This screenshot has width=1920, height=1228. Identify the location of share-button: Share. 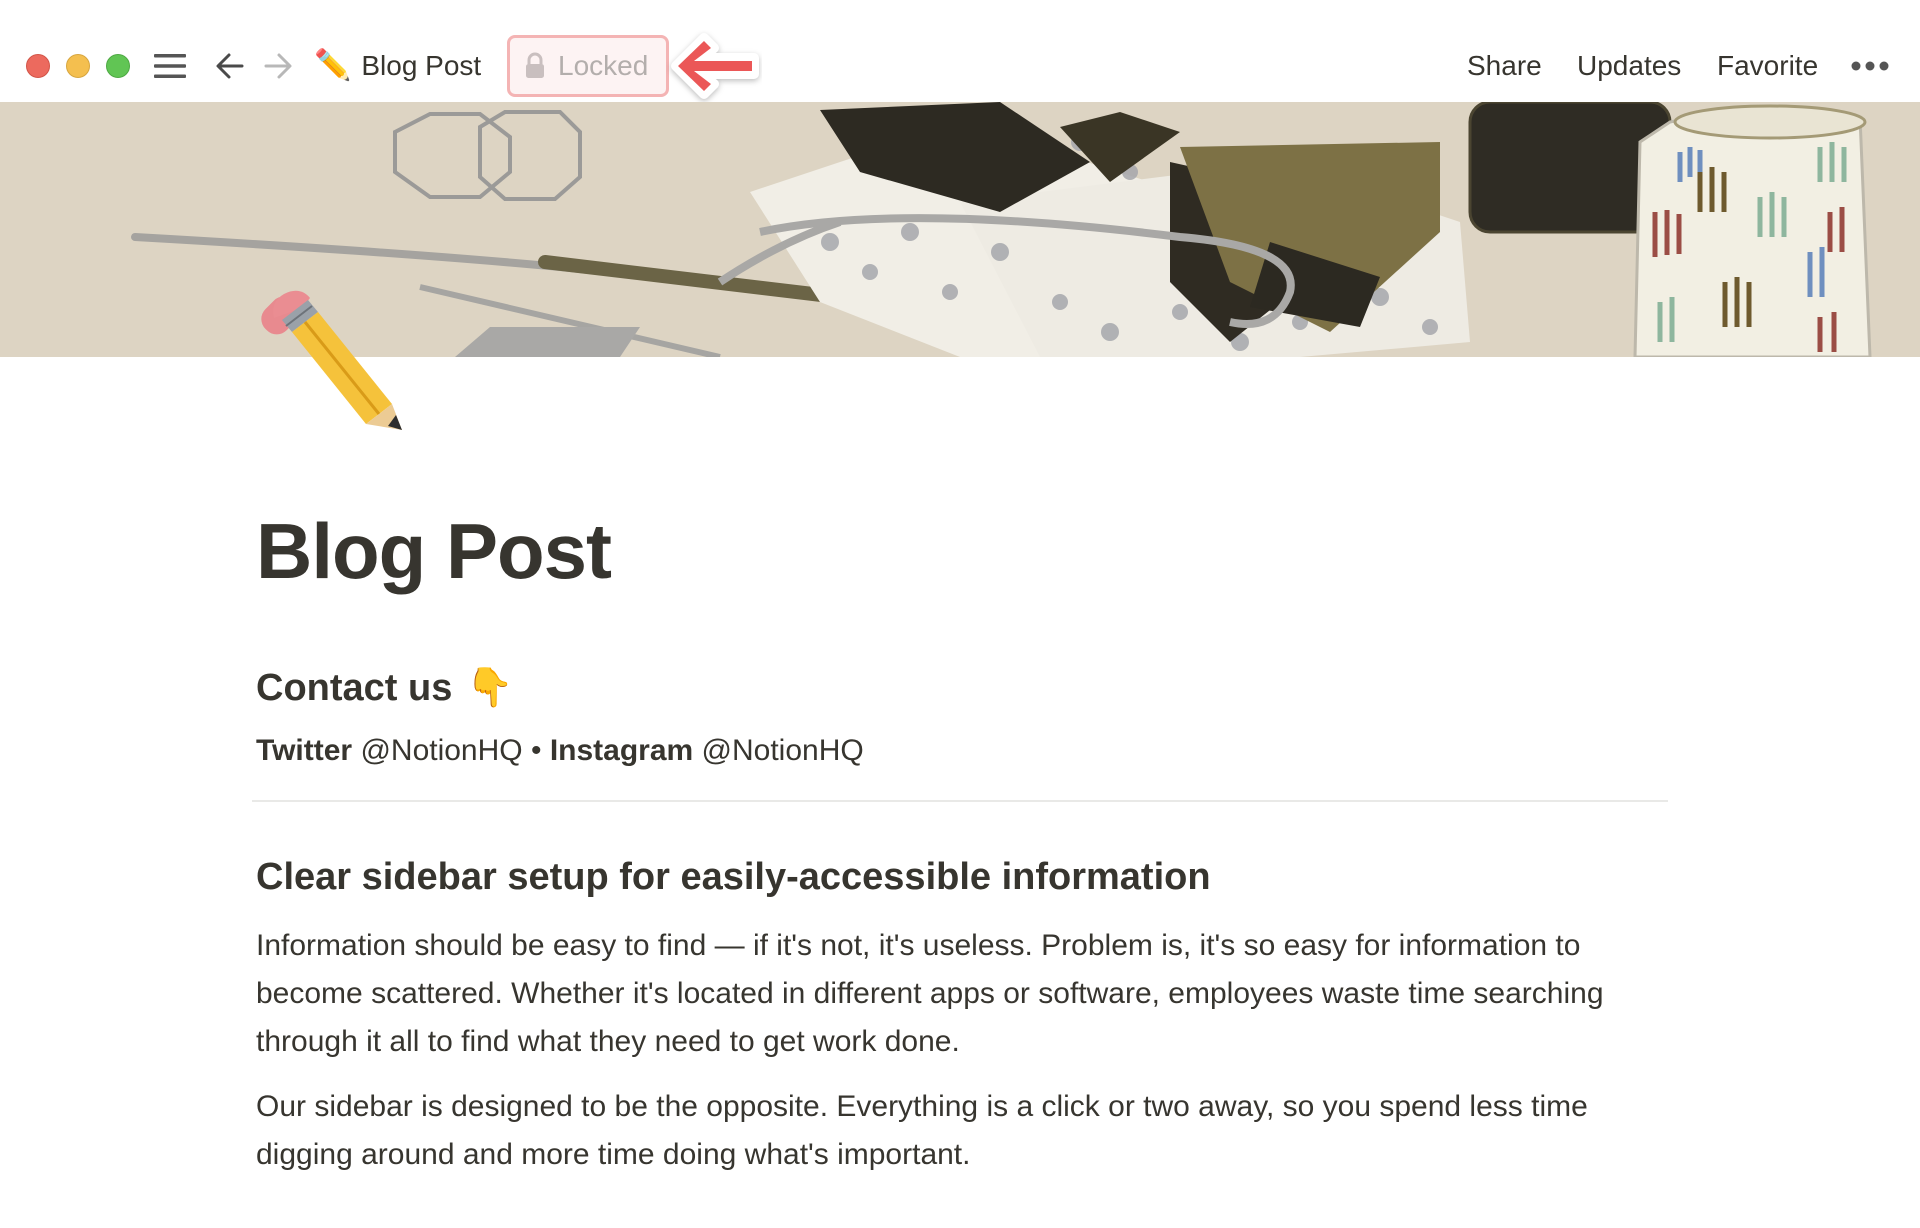
(1504, 66).